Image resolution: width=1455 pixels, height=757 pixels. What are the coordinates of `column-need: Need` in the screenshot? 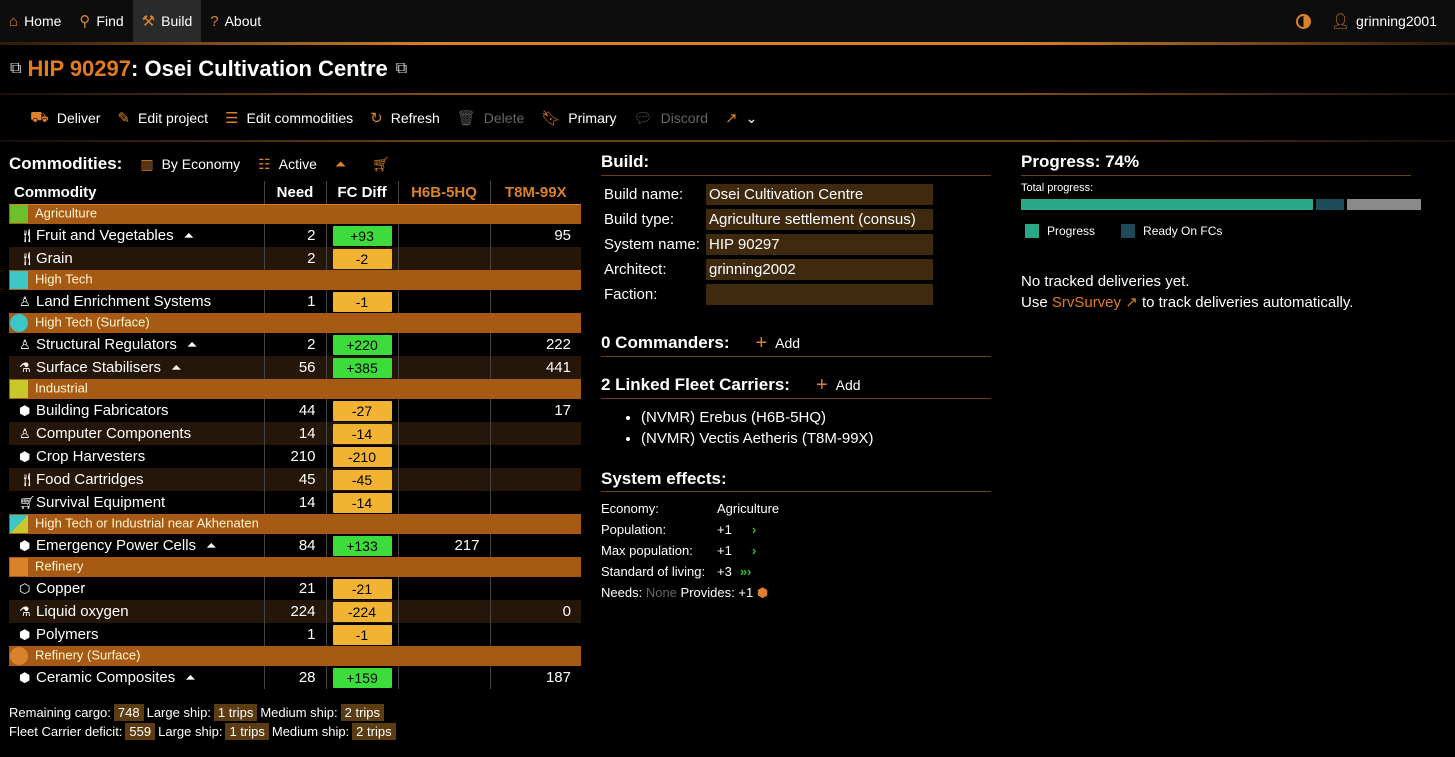 It's located at (295, 193).